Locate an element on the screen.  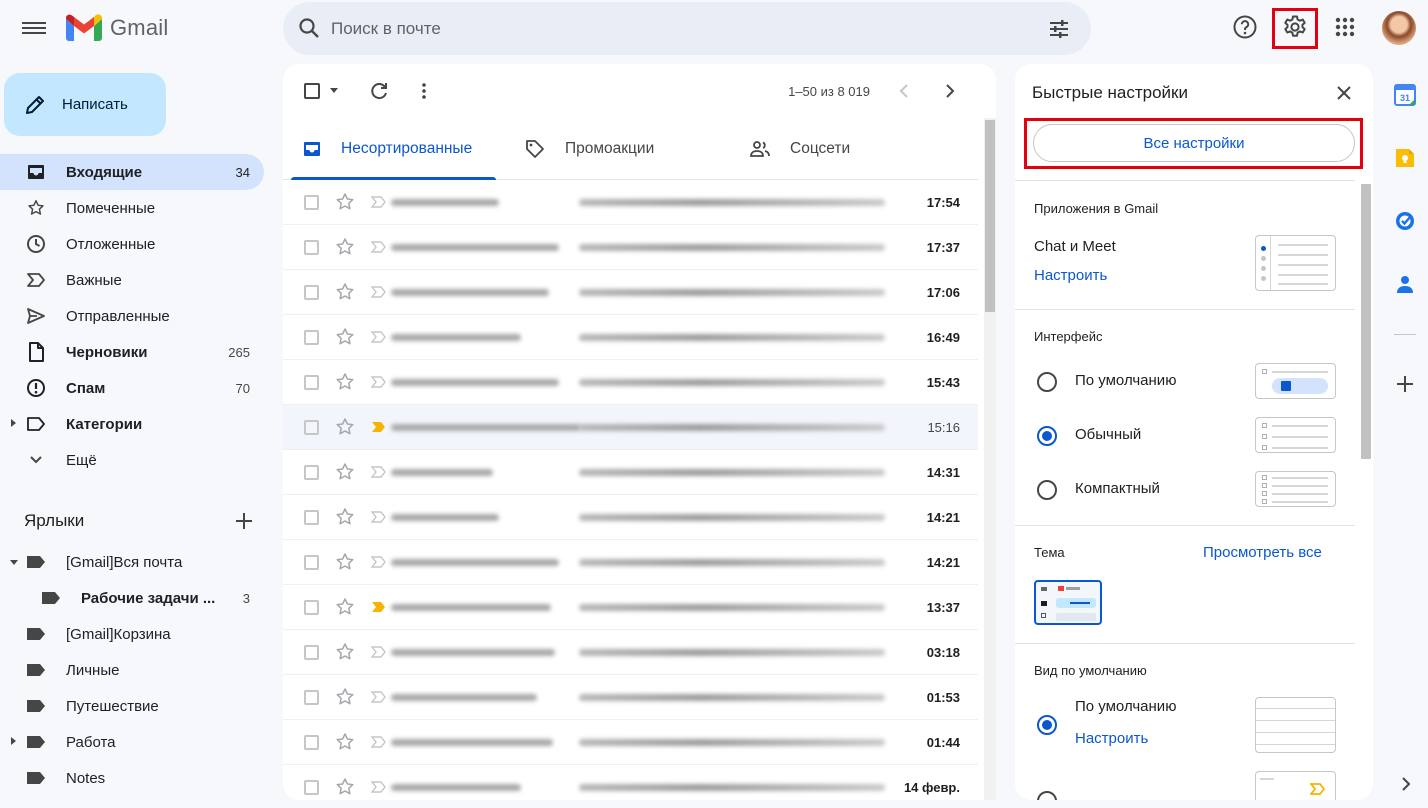
inbox-configure-link: Настроить is located at coordinates (1111, 738).